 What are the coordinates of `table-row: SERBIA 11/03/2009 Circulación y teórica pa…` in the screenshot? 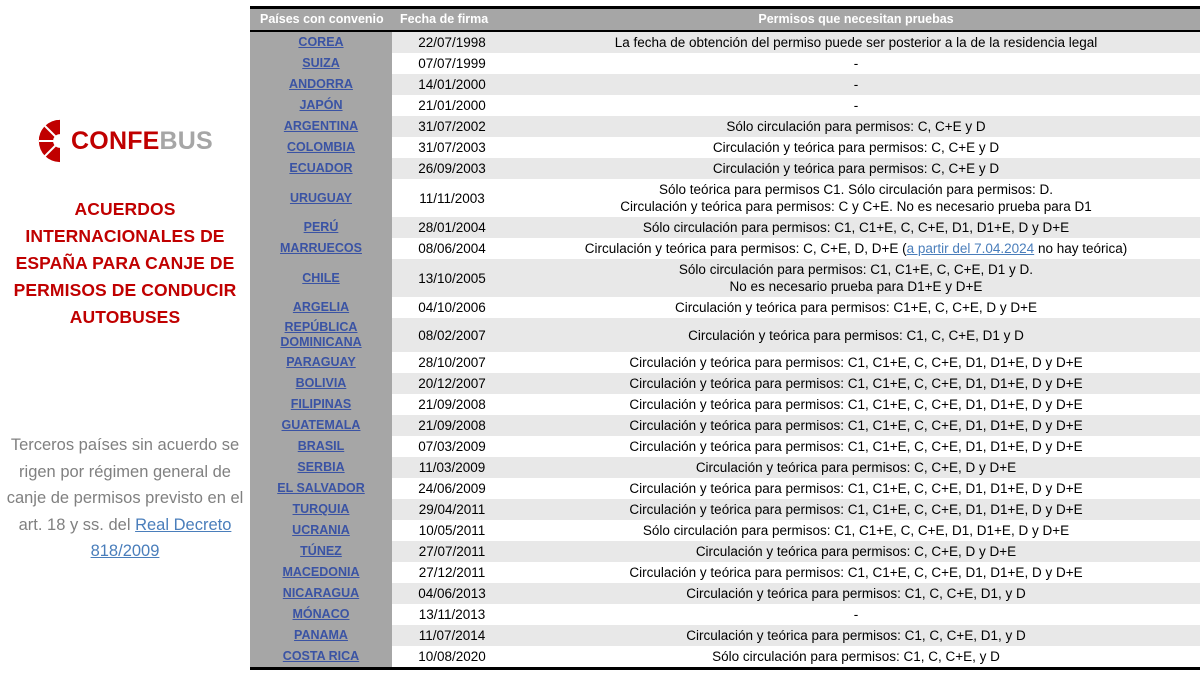 It's located at (725, 467).